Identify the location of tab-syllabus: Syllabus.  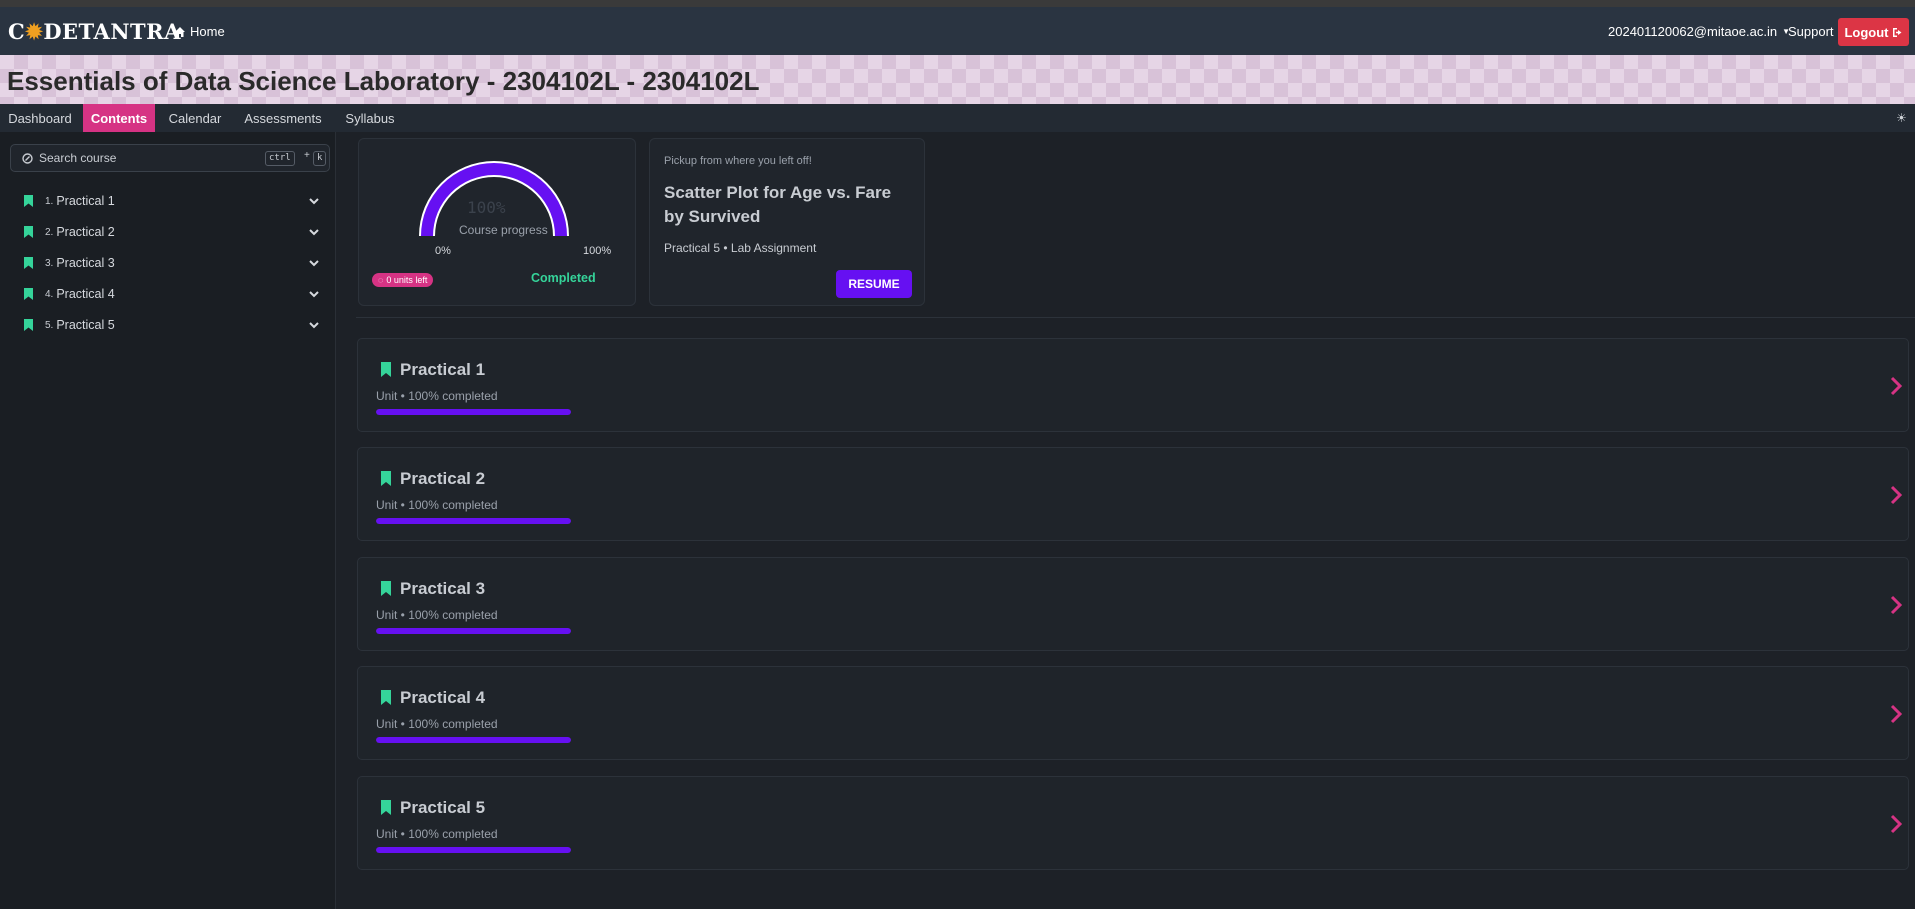
(370, 118).